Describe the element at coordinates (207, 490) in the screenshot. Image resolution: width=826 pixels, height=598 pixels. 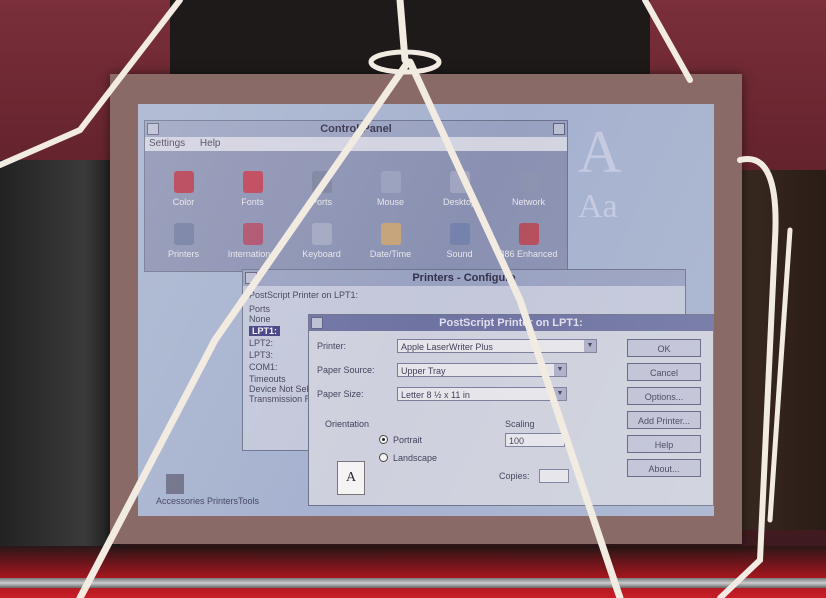
I see `desktop-group-icons: Accessories PrintersTools` at that location.